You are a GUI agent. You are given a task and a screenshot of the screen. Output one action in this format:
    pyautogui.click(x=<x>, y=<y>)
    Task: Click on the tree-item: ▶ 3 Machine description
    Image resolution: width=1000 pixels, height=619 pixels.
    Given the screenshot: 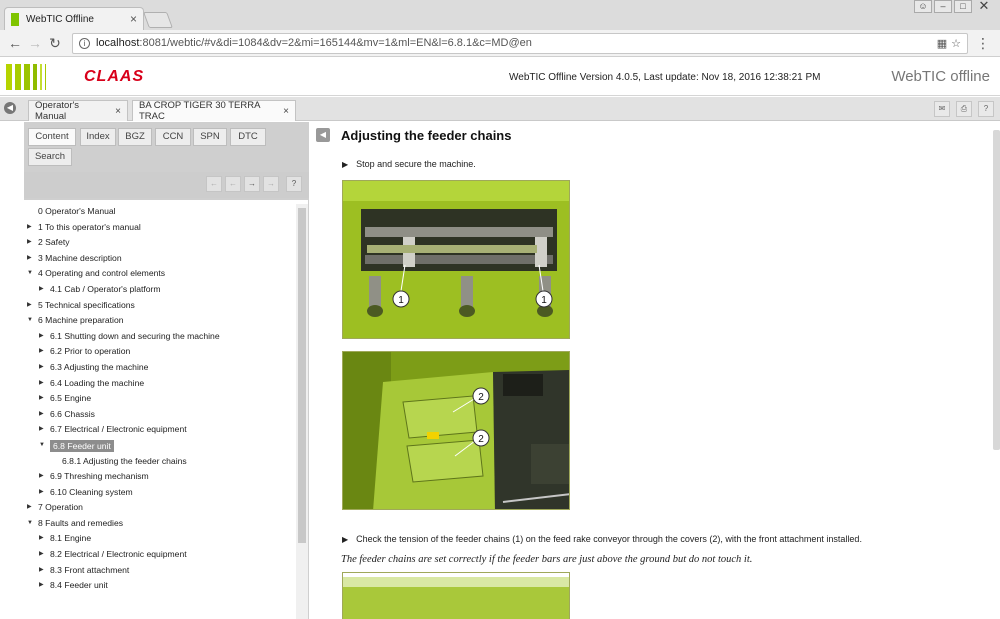 What is the action you would take?
    pyautogui.click(x=160, y=259)
    